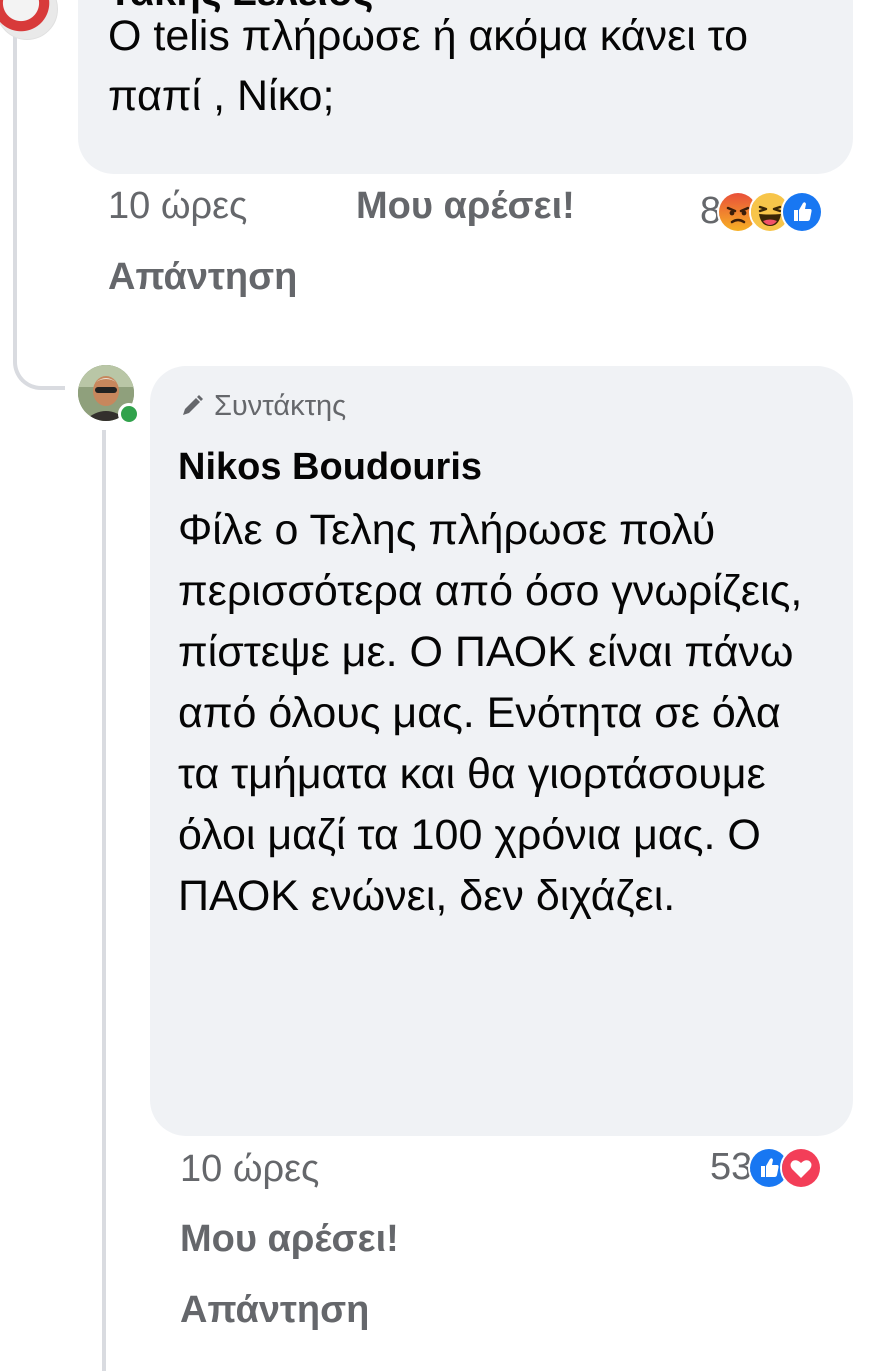 Image resolution: width=883 pixels, height=1371 pixels. I want to click on like-icon, so click(802, 211).